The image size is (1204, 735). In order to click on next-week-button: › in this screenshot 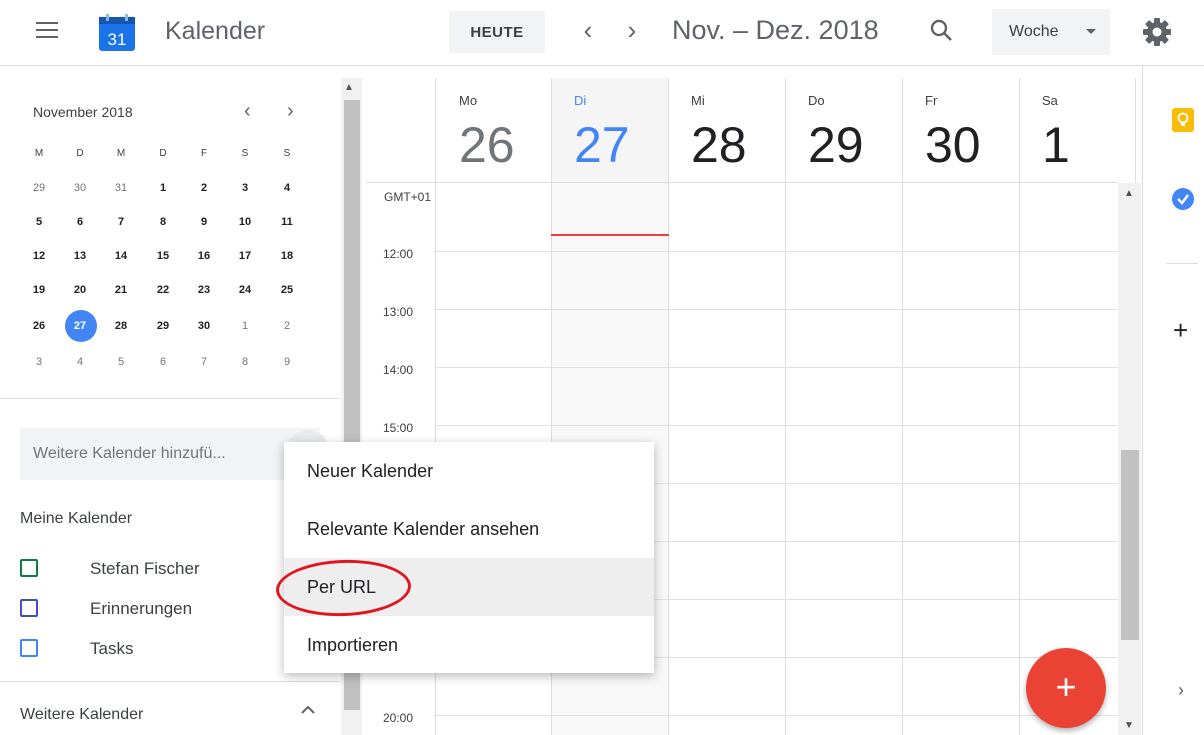, I will do `click(632, 30)`.